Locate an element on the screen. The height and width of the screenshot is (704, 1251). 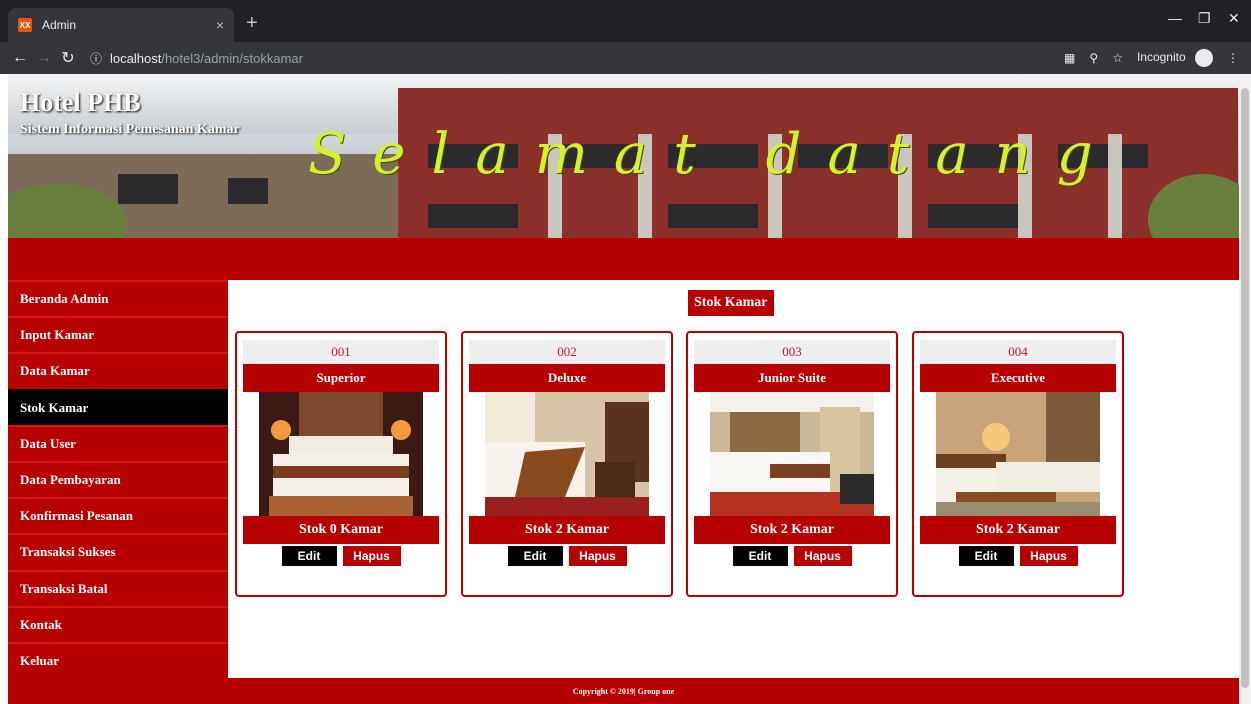
sidebar-item-data-user: Data User is located at coordinates (118, 442).